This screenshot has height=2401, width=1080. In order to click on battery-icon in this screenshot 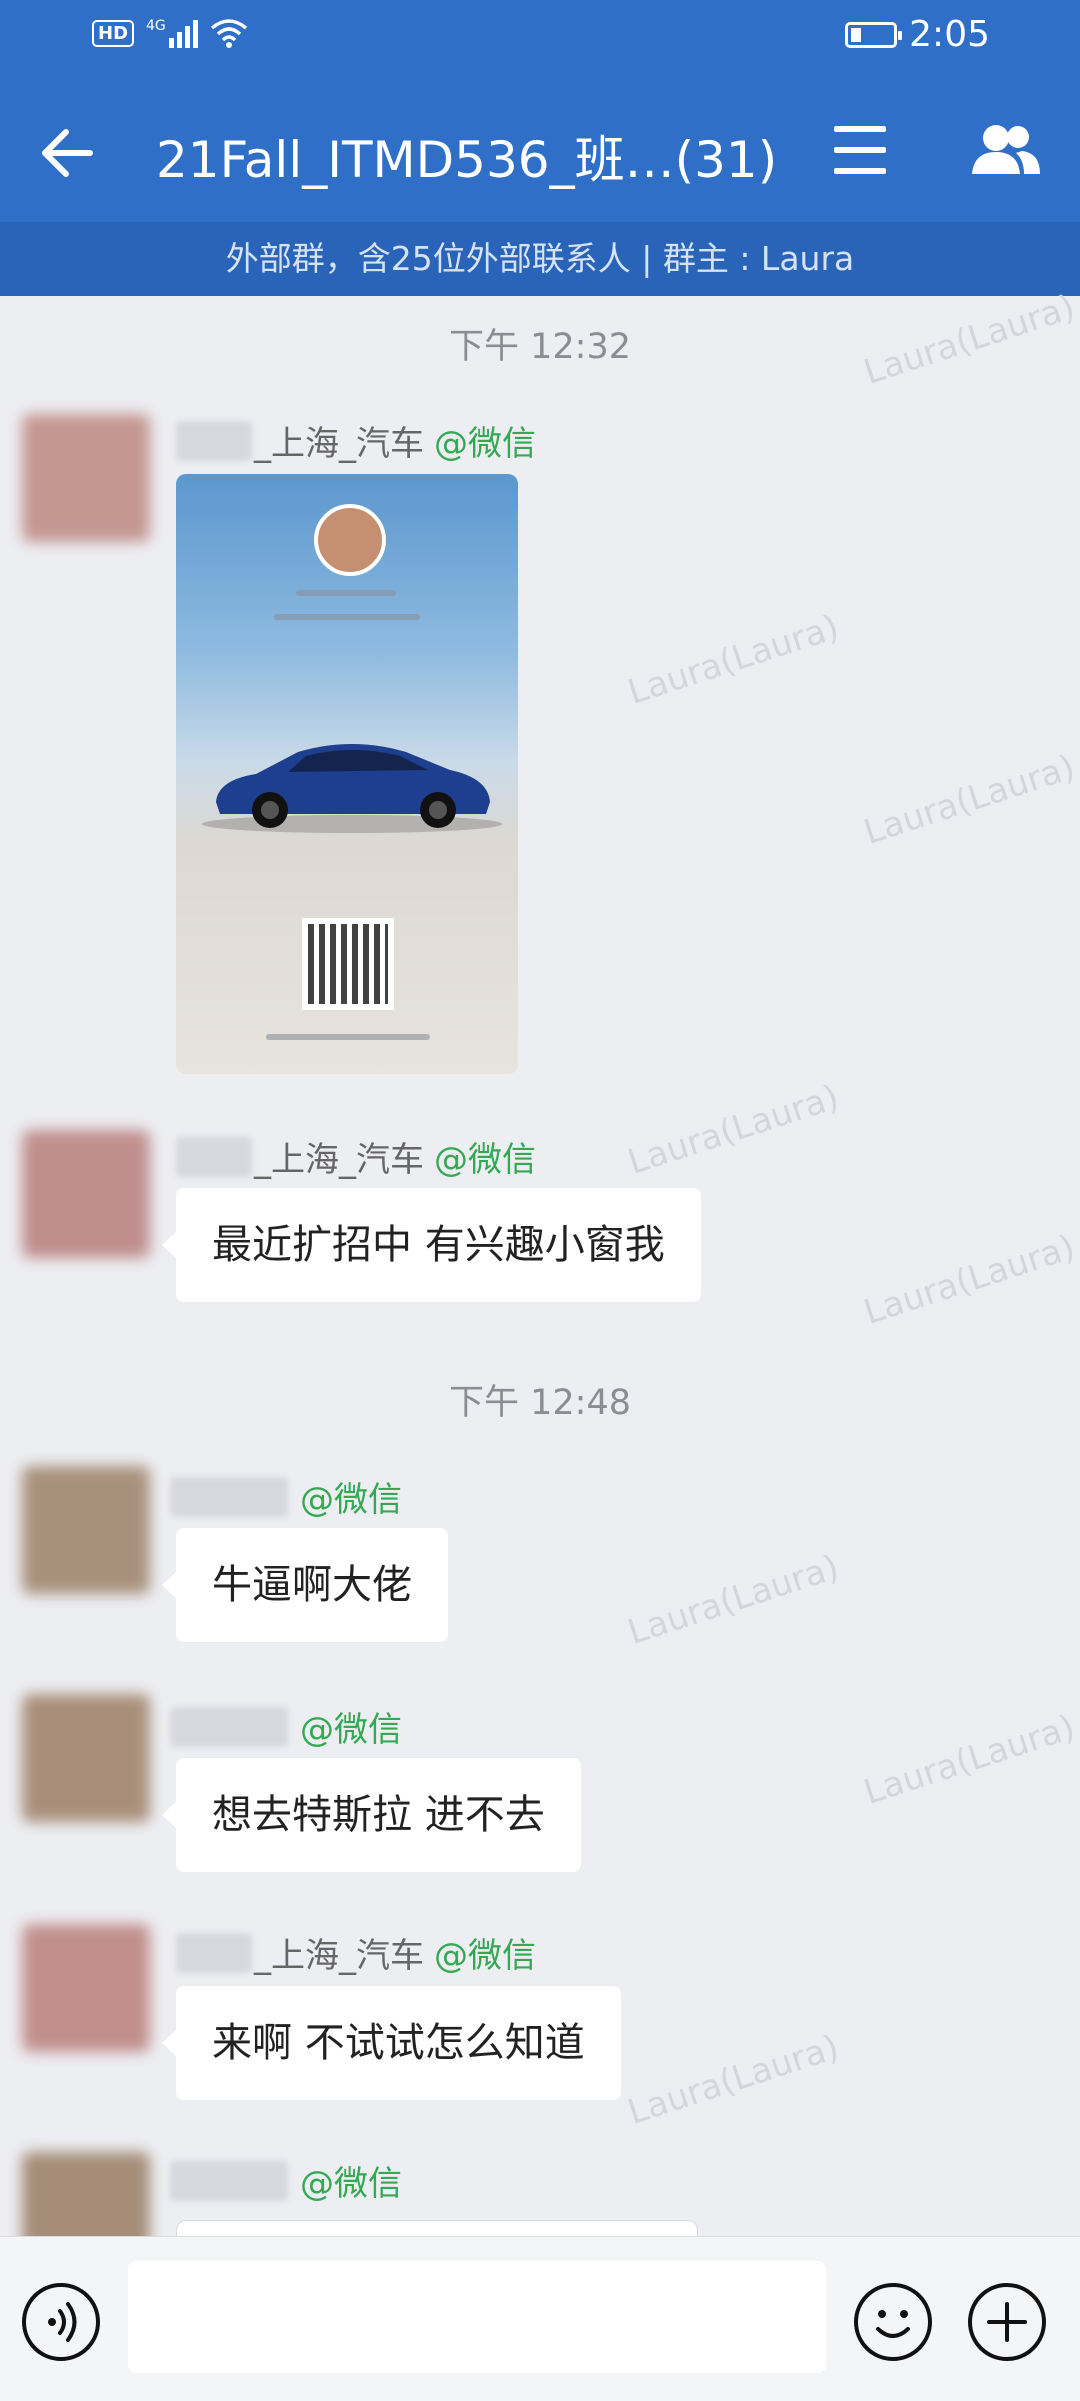, I will do `click(874, 34)`.